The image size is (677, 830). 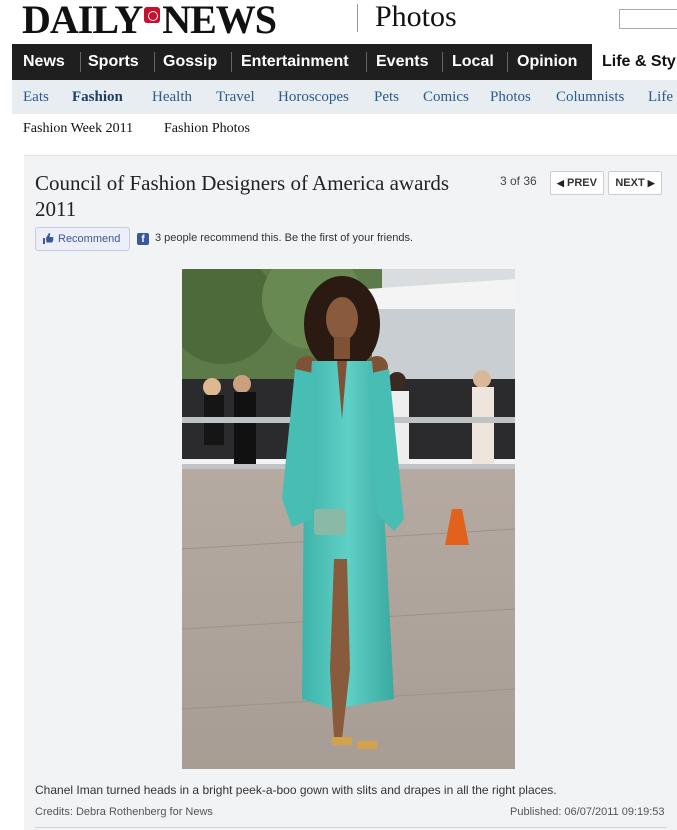 What do you see at coordinates (330, 522) in the screenshot?
I see `clutch-bag` at bounding box center [330, 522].